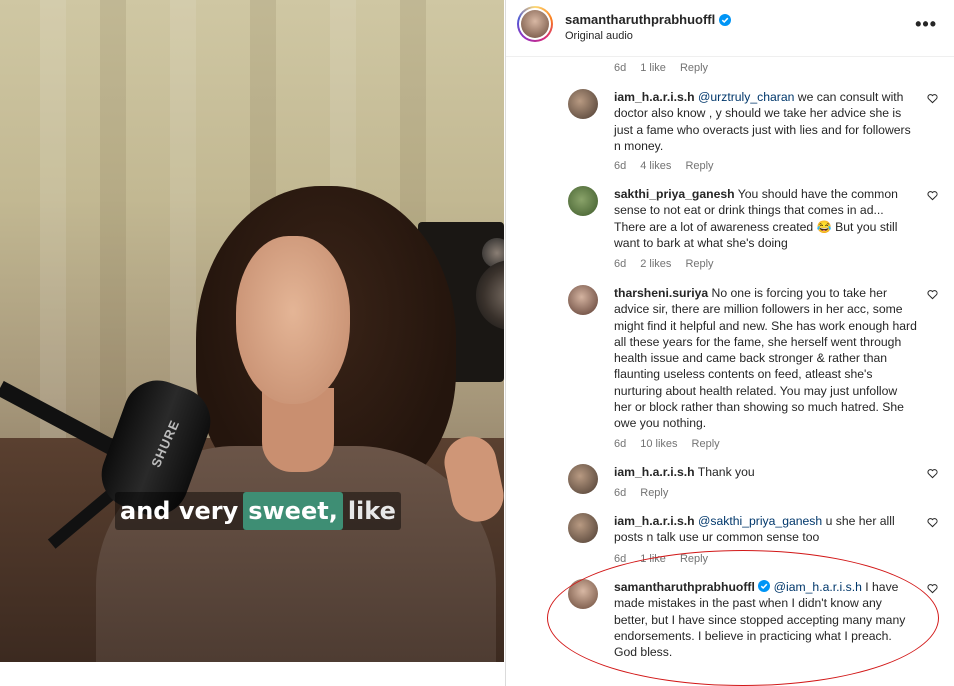  What do you see at coordinates (658, 444) in the screenshot?
I see `comment-likes: 10 likes` at bounding box center [658, 444].